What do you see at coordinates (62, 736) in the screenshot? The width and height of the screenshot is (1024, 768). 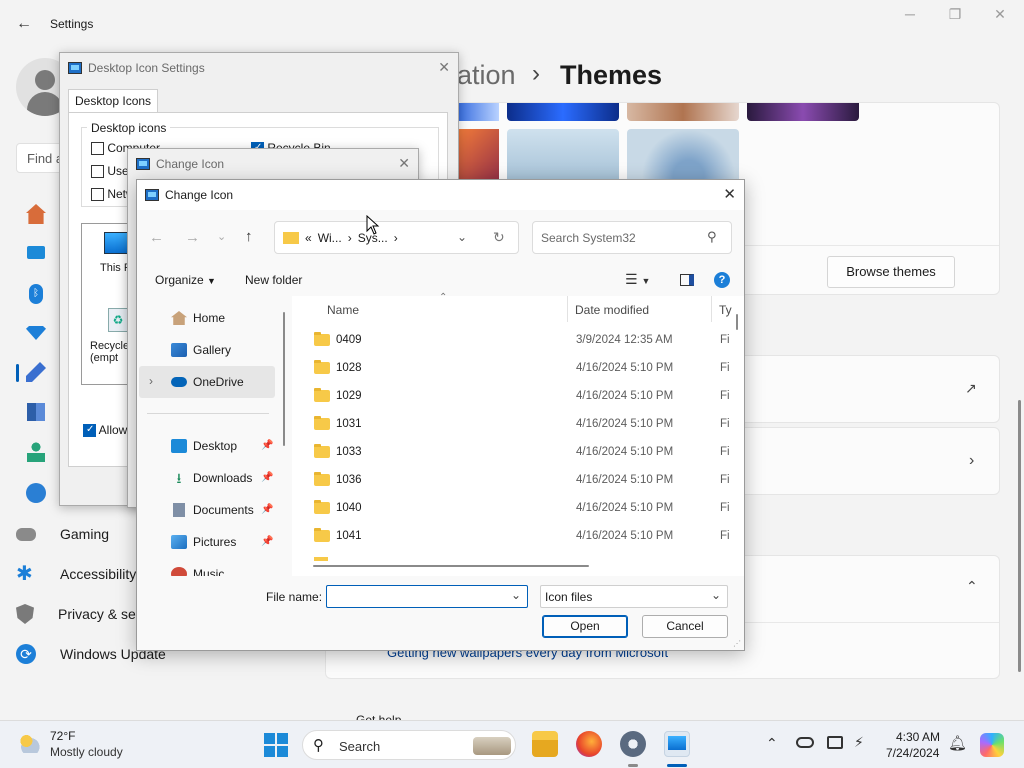 I see `weather-temp: 72°F` at bounding box center [62, 736].